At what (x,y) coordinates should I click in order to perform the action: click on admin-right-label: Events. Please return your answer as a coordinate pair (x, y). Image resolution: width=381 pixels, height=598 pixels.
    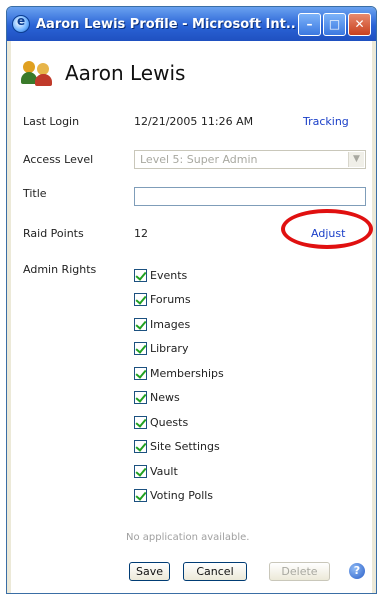
    Looking at the image, I should click on (169, 275).